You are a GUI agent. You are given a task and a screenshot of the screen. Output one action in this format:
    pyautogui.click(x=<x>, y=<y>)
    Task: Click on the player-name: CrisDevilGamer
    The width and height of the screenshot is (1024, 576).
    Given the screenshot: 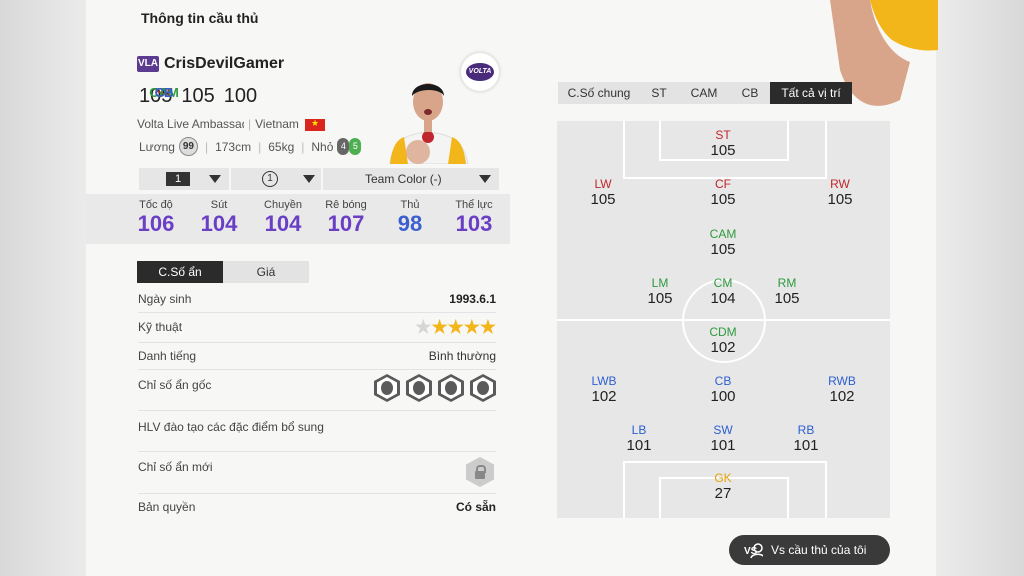 What is the action you would take?
    pyautogui.click(x=224, y=63)
    